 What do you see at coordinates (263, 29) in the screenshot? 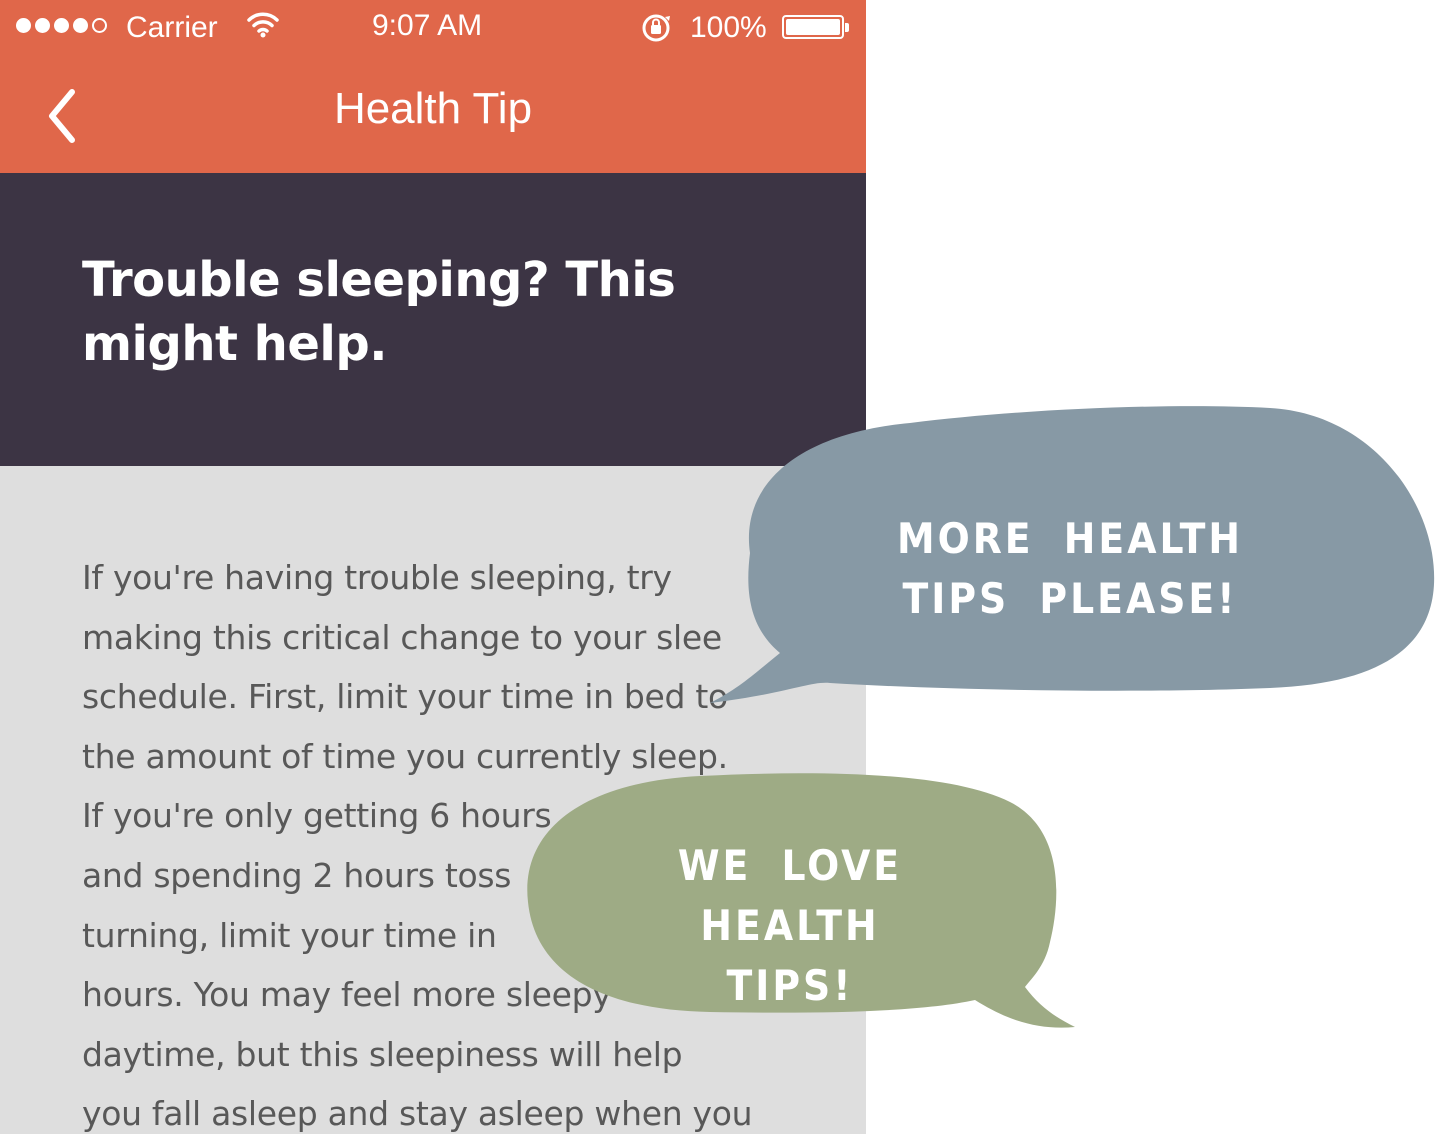
I see `wifi-icon` at bounding box center [263, 29].